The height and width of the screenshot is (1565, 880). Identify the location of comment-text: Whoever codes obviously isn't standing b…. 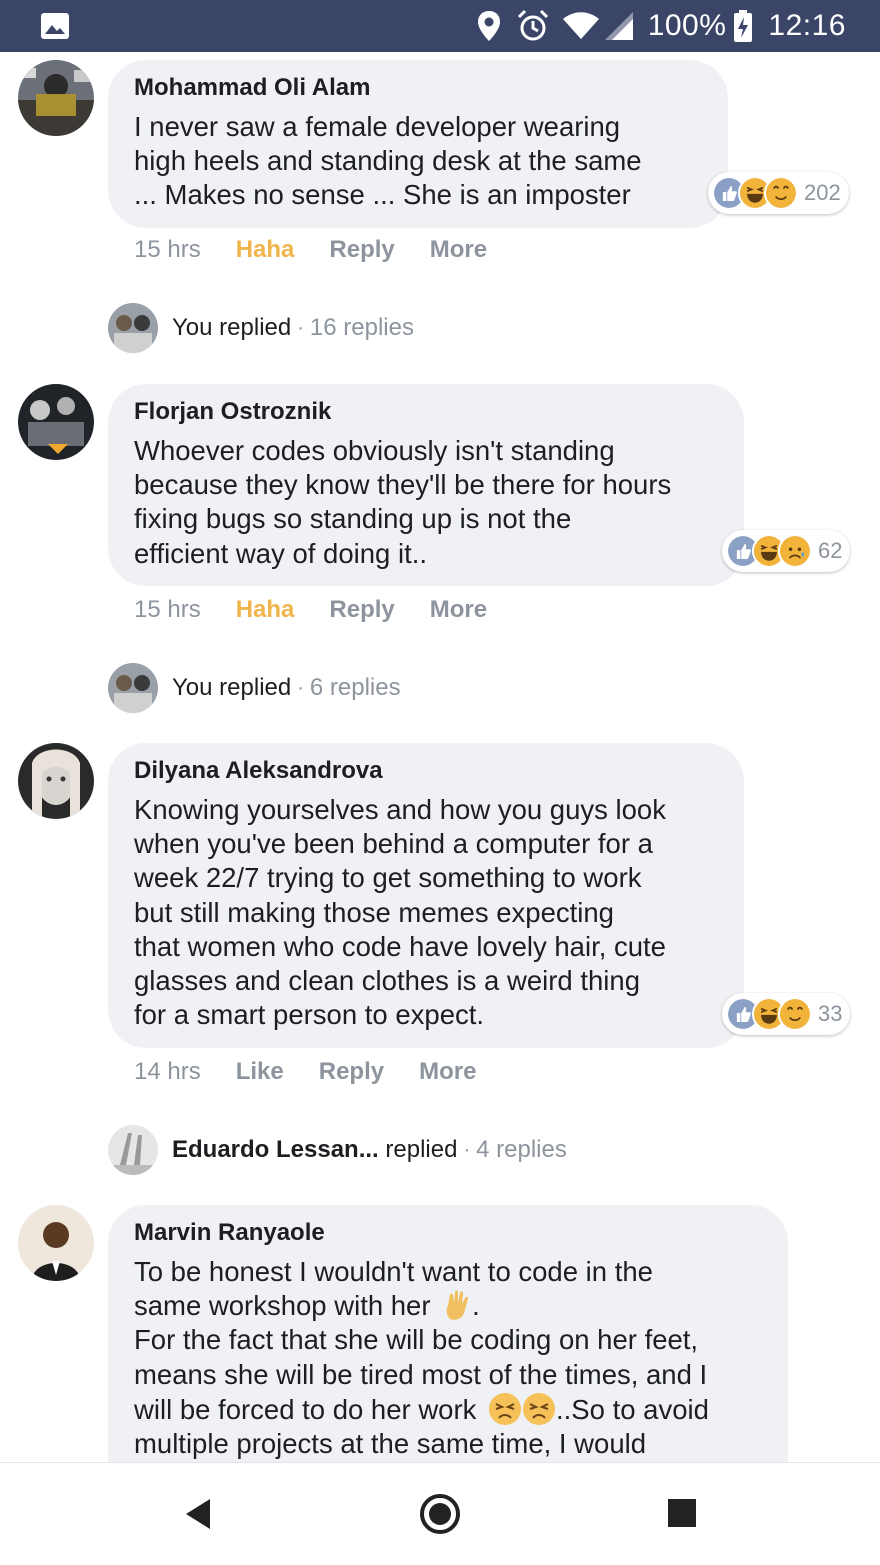
(403, 502).